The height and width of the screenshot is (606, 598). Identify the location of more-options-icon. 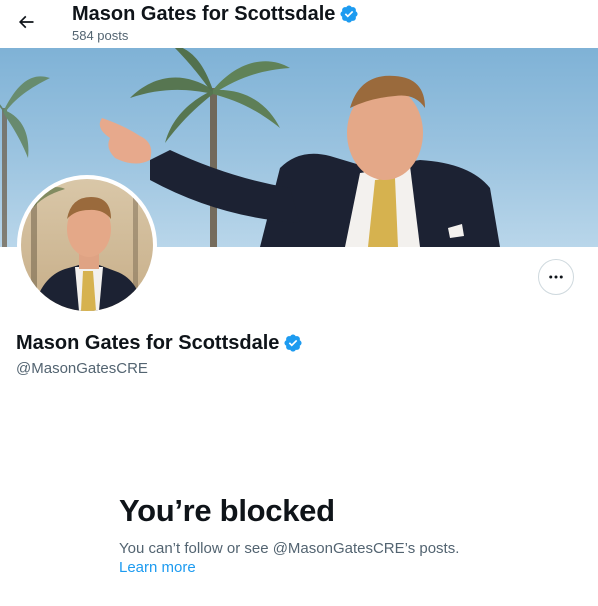
(556, 277).